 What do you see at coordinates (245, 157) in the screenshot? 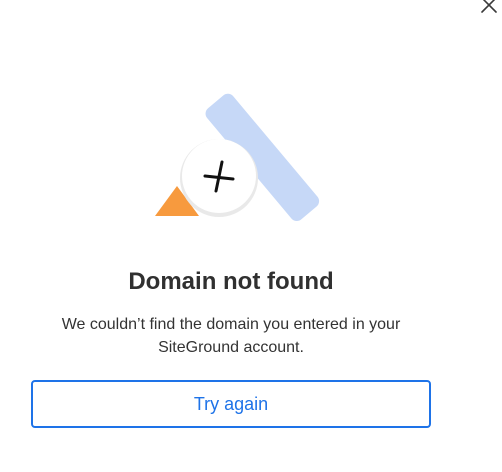
I see `not-found-illustration` at bounding box center [245, 157].